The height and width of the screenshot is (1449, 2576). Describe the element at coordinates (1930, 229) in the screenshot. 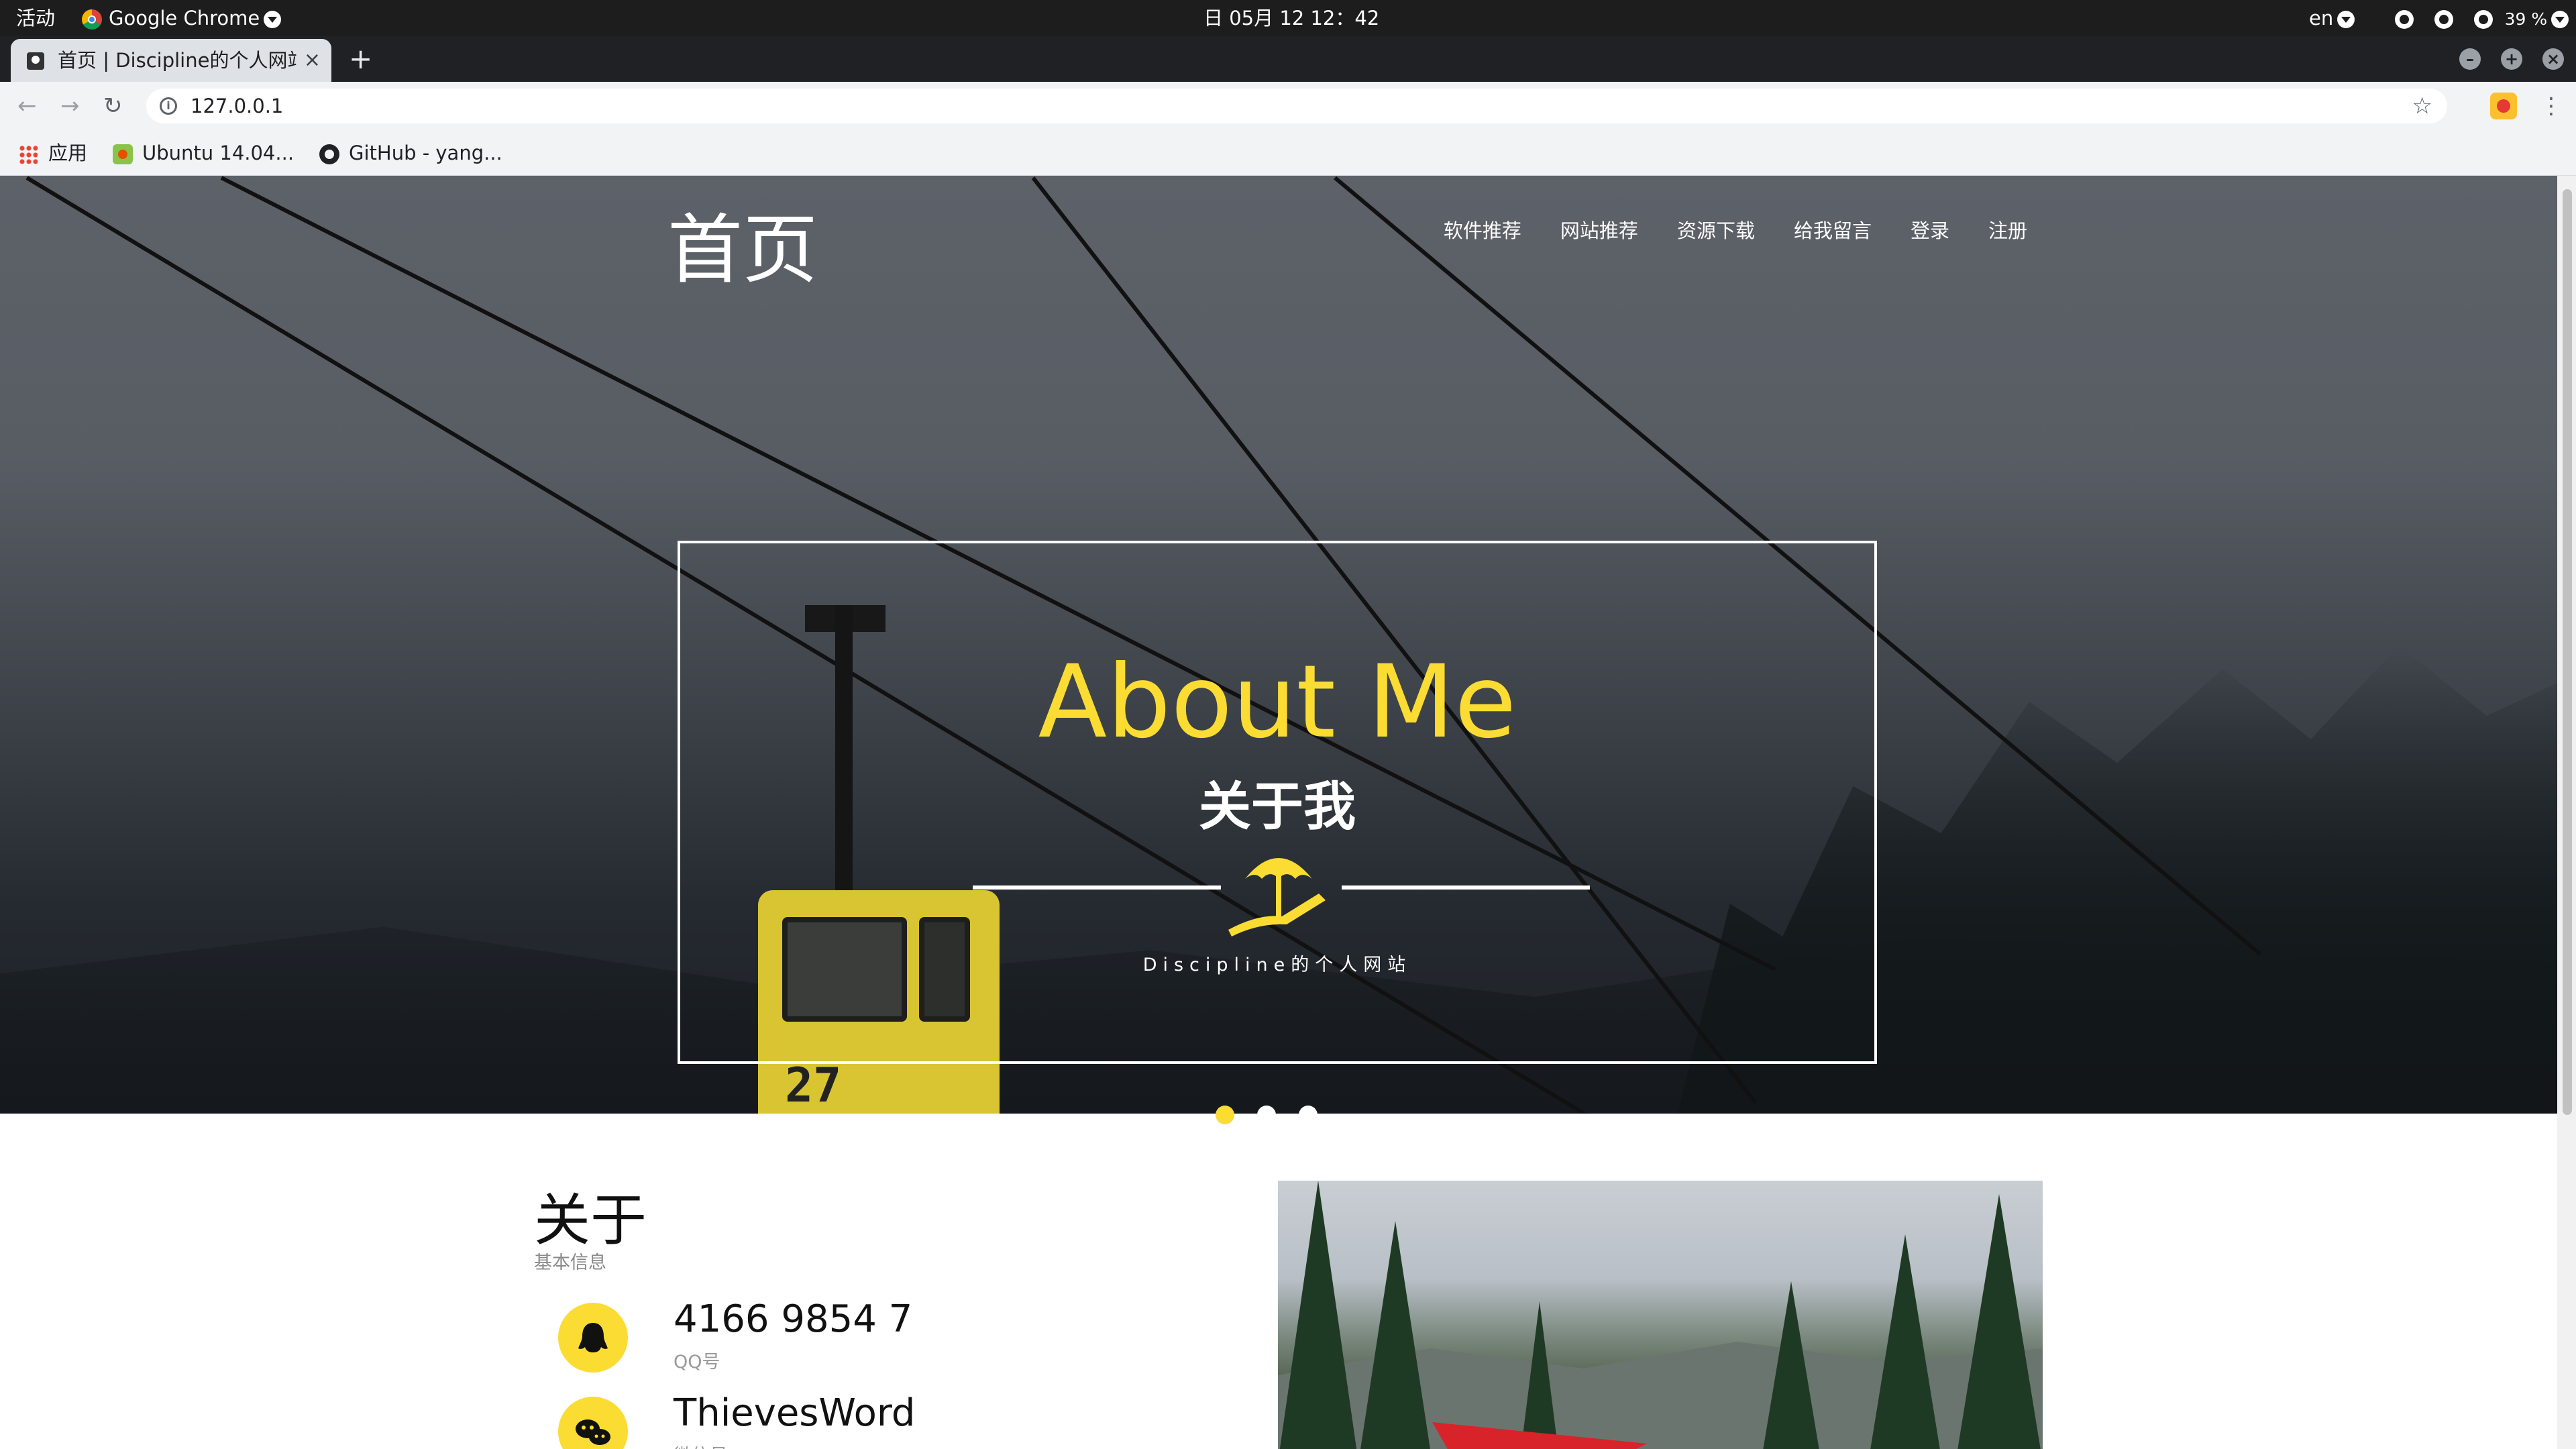

I see `nav-login: 登录` at that location.